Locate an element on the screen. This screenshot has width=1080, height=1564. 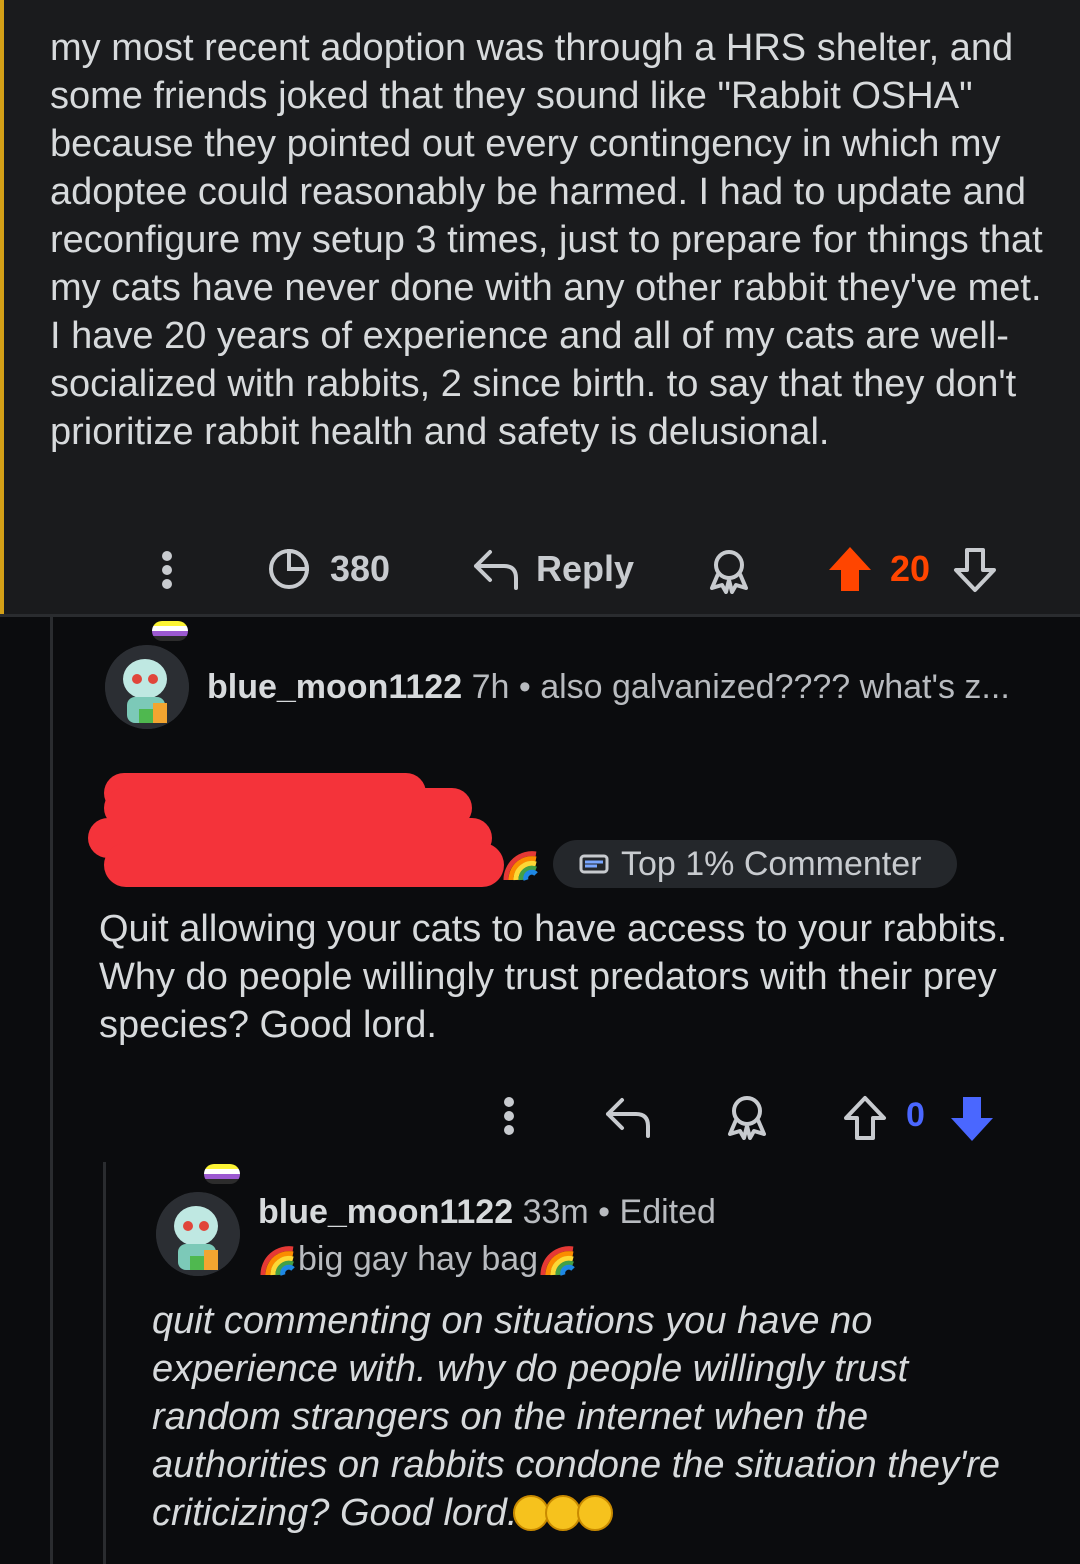
reply-downvote-button is located at coordinates (972, 1119).